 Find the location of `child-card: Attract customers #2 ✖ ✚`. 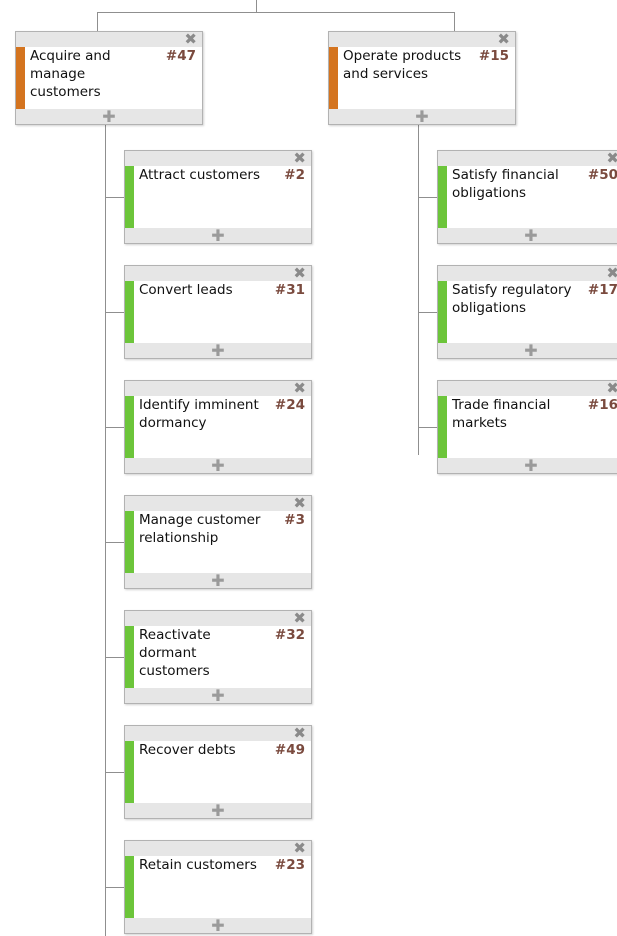

child-card: Attract customers #2 ✖ ✚ is located at coordinates (218, 196).